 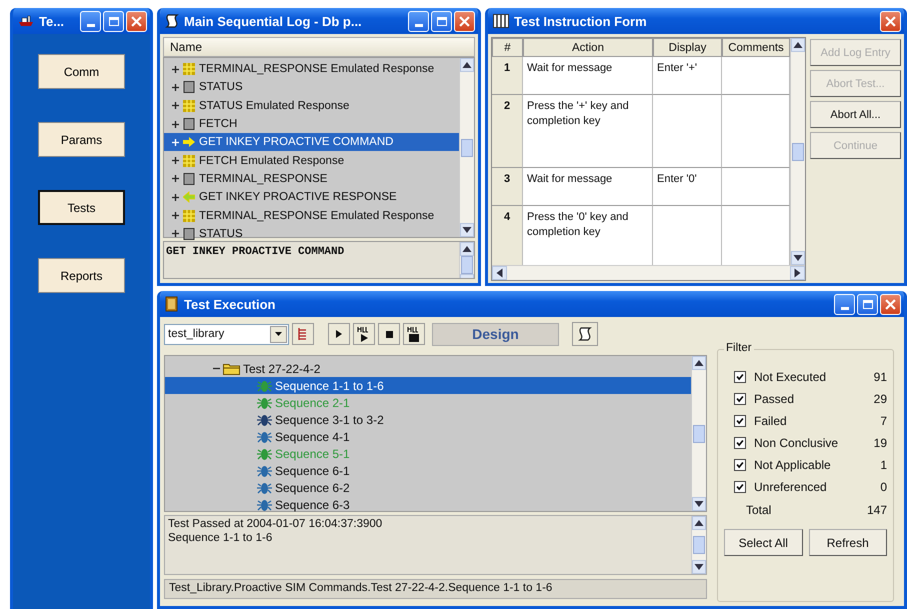 I want to click on column-header: Display, so click(x=687, y=47).